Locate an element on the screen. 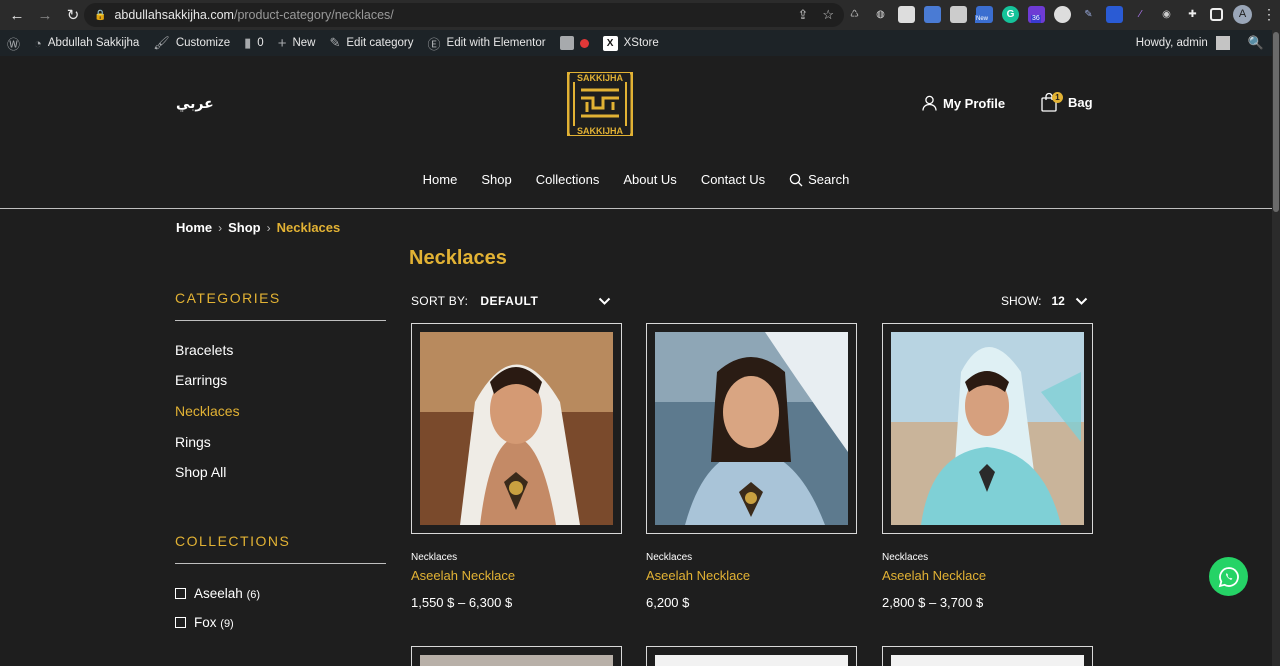 The width and height of the screenshot is (1280, 666). extension-new-icon: New is located at coordinates (984, 14).